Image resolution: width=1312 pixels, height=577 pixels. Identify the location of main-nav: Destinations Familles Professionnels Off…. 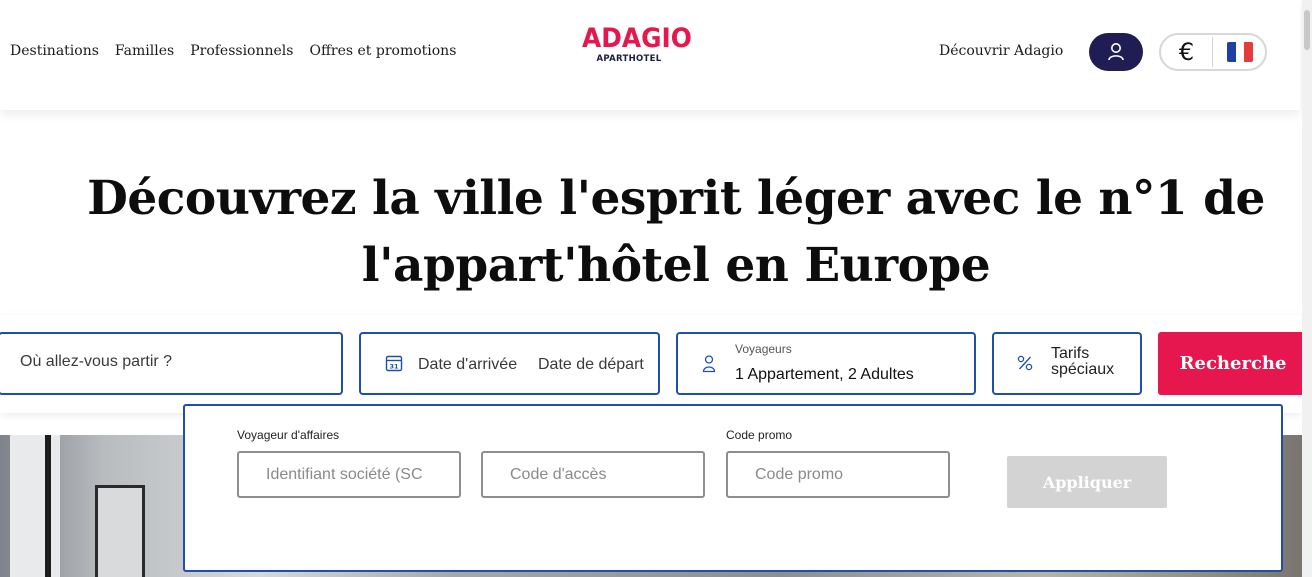
(233, 51).